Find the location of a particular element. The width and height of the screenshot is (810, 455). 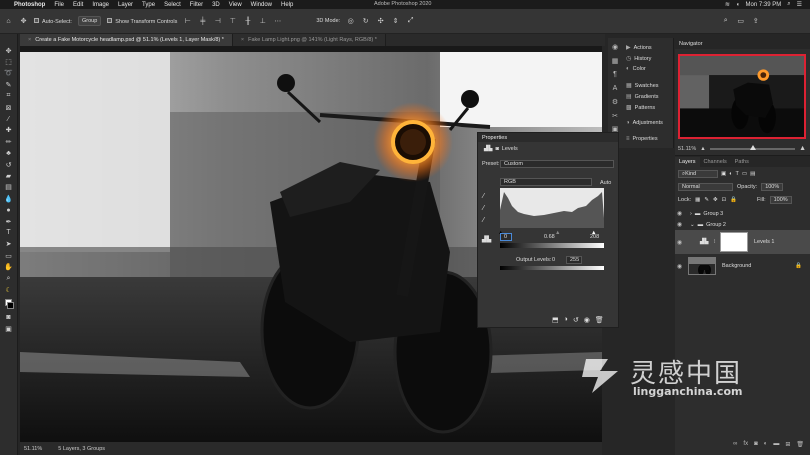

path-select-tool-icon: ➤ is located at coordinates (9, 244).